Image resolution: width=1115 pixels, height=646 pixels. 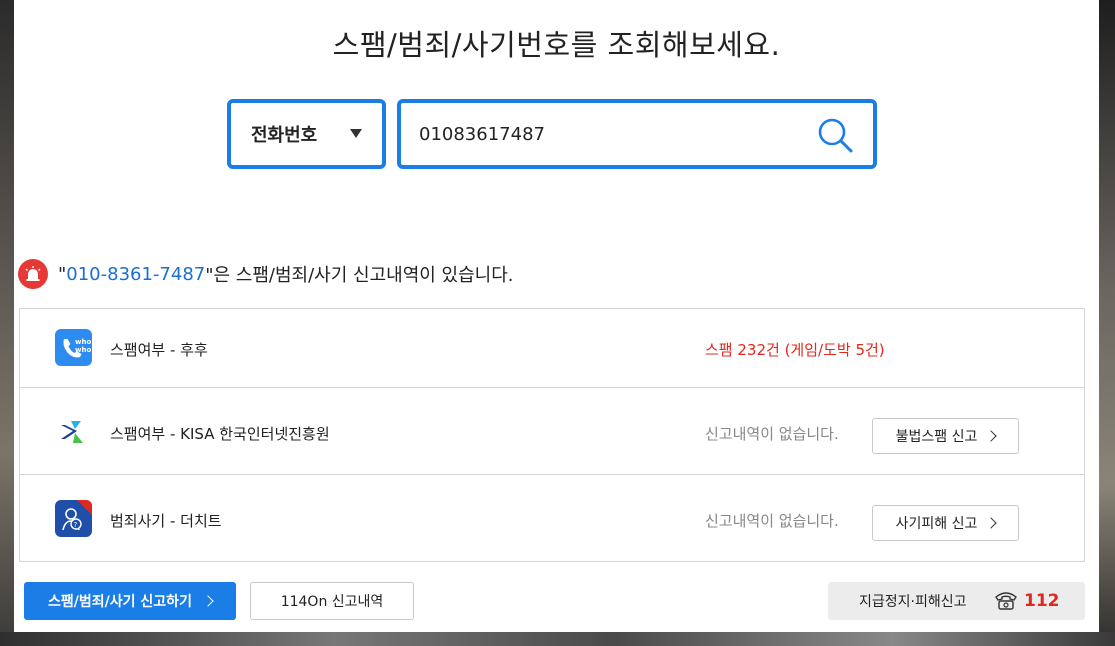 I want to click on alert-quote: ", so click(x=62, y=274).